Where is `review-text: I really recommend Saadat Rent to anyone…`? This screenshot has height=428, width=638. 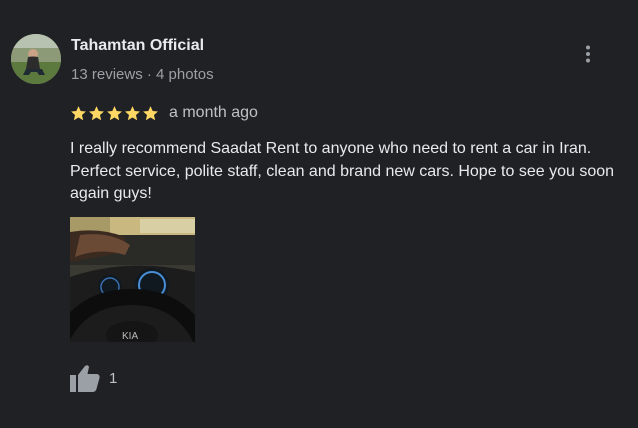 review-text: I really recommend Saadat Rent to anyone… is located at coordinates (342, 171).